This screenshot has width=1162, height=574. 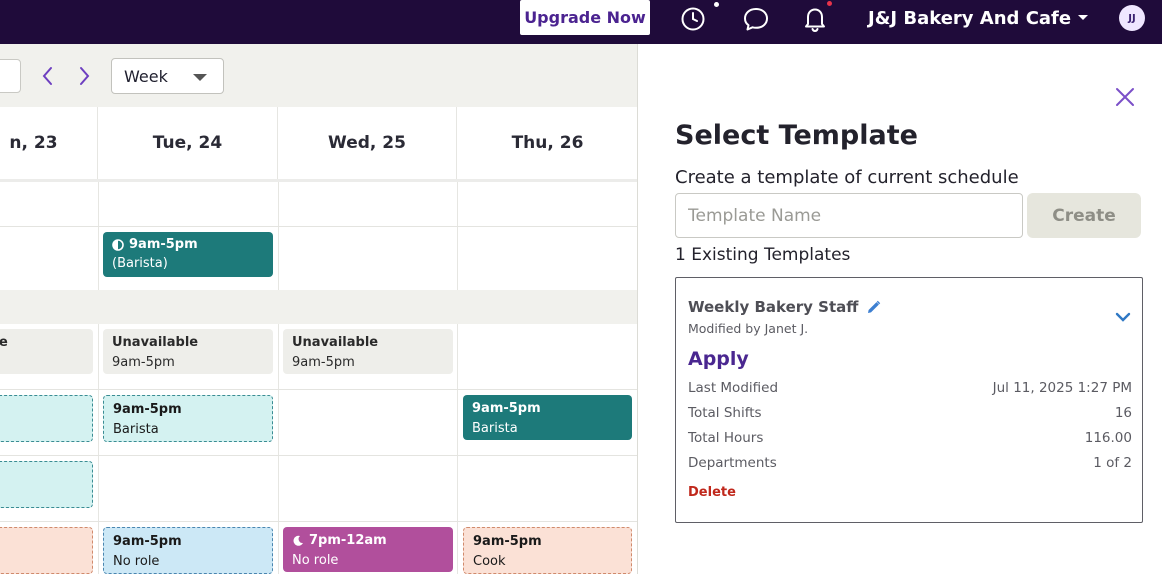 What do you see at coordinates (847, 177) in the screenshot?
I see `create-template-label: Create a template of current schedule` at bounding box center [847, 177].